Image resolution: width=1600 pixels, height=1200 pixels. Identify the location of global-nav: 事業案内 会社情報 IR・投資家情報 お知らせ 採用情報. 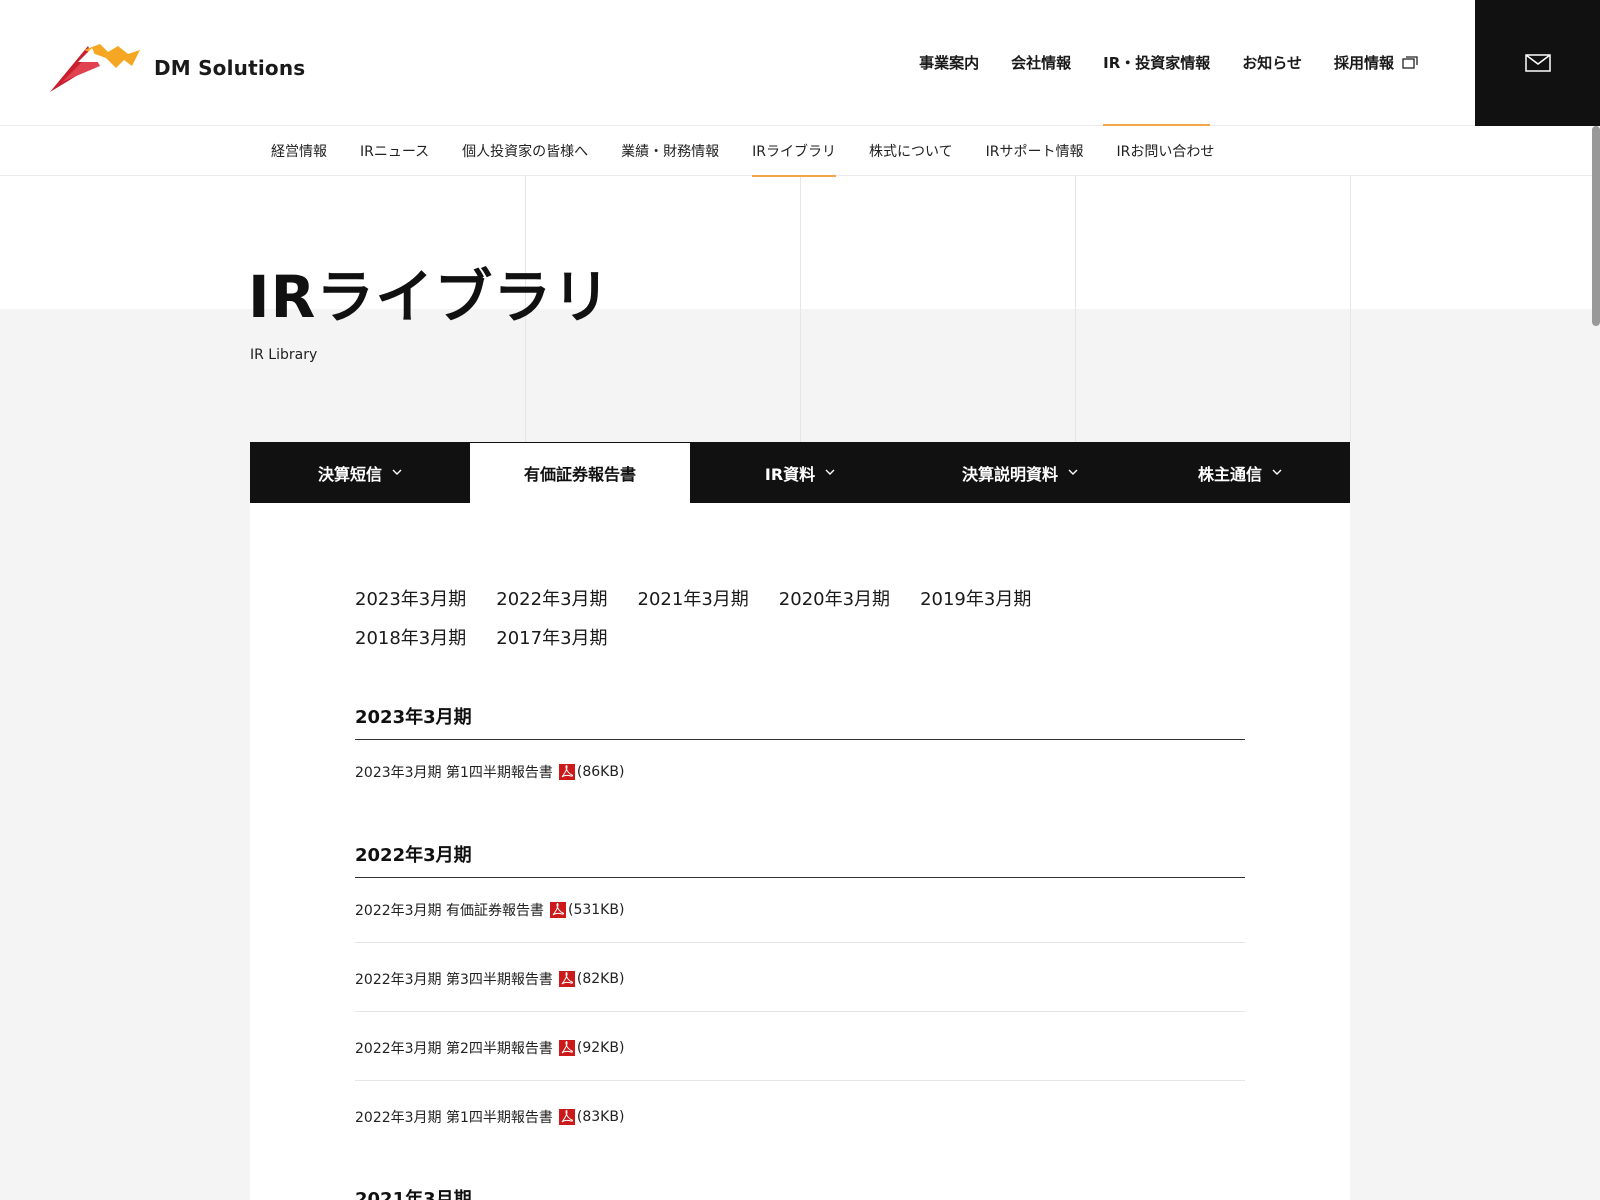
(1168, 88).